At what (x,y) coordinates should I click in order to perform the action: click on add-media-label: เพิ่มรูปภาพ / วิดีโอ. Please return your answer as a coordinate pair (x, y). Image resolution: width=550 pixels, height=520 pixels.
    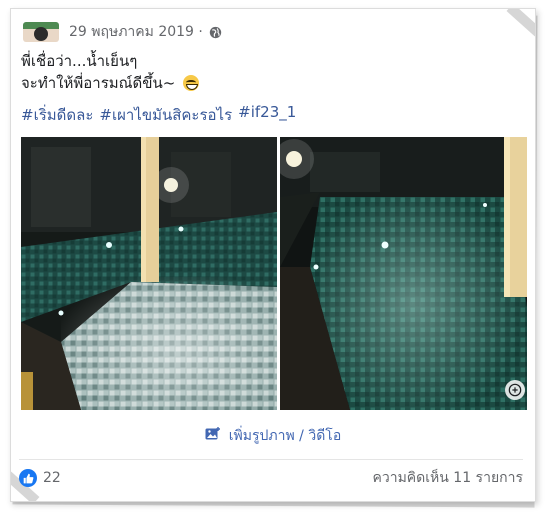
    Looking at the image, I should click on (285, 436).